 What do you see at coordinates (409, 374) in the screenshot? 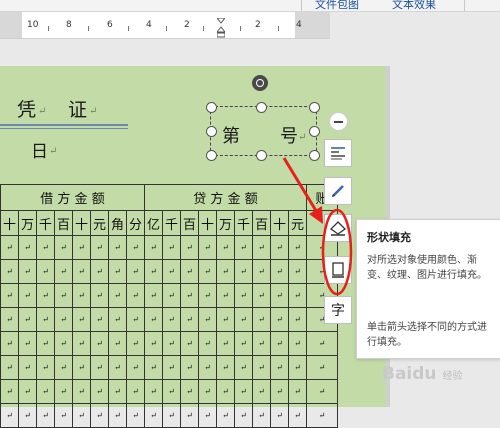
I see `watermark-text: Baidu` at bounding box center [409, 374].